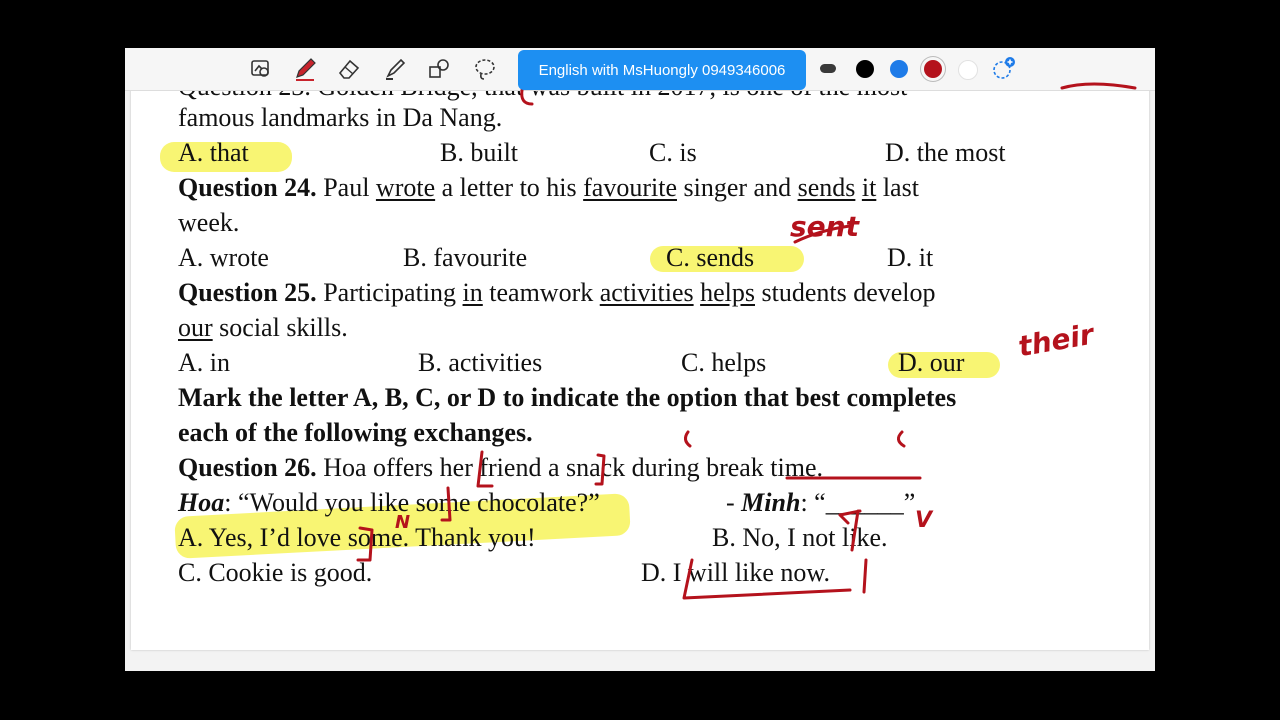 This screenshot has height=720, width=1280. What do you see at coordinates (737, 187) in the screenshot?
I see `q24-part: singer and` at bounding box center [737, 187].